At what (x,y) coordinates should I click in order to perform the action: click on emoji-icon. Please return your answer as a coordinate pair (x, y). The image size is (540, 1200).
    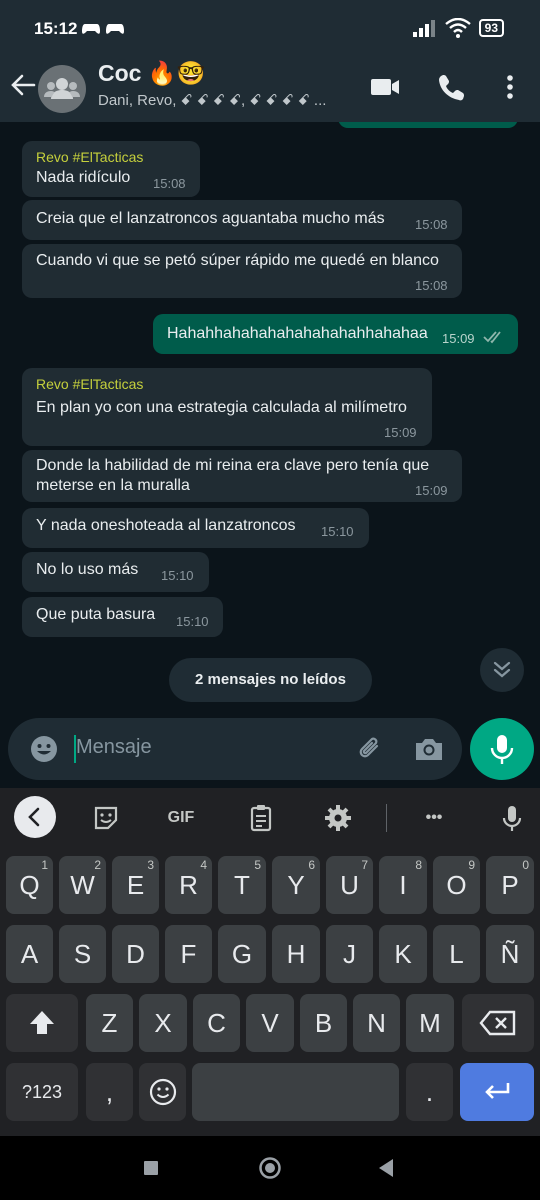
    Looking at the image, I should click on (44, 749).